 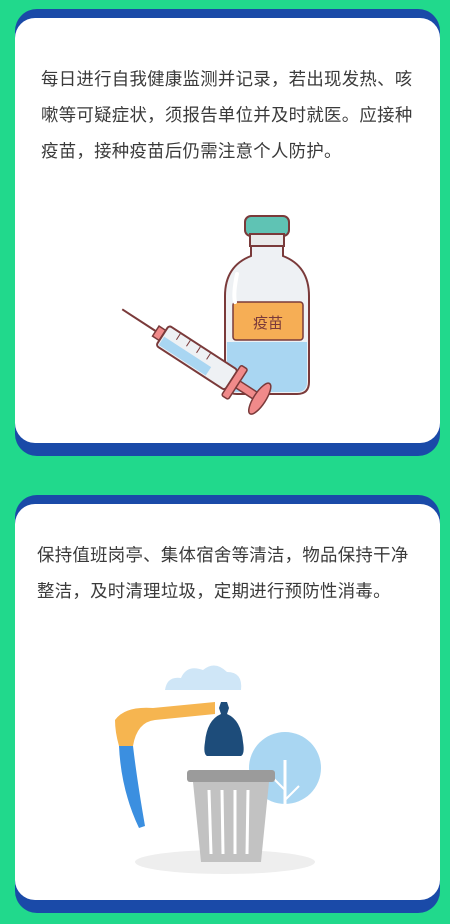 I want to click on vaccine-illustration: 疫苗, so click(x=215, y=315).